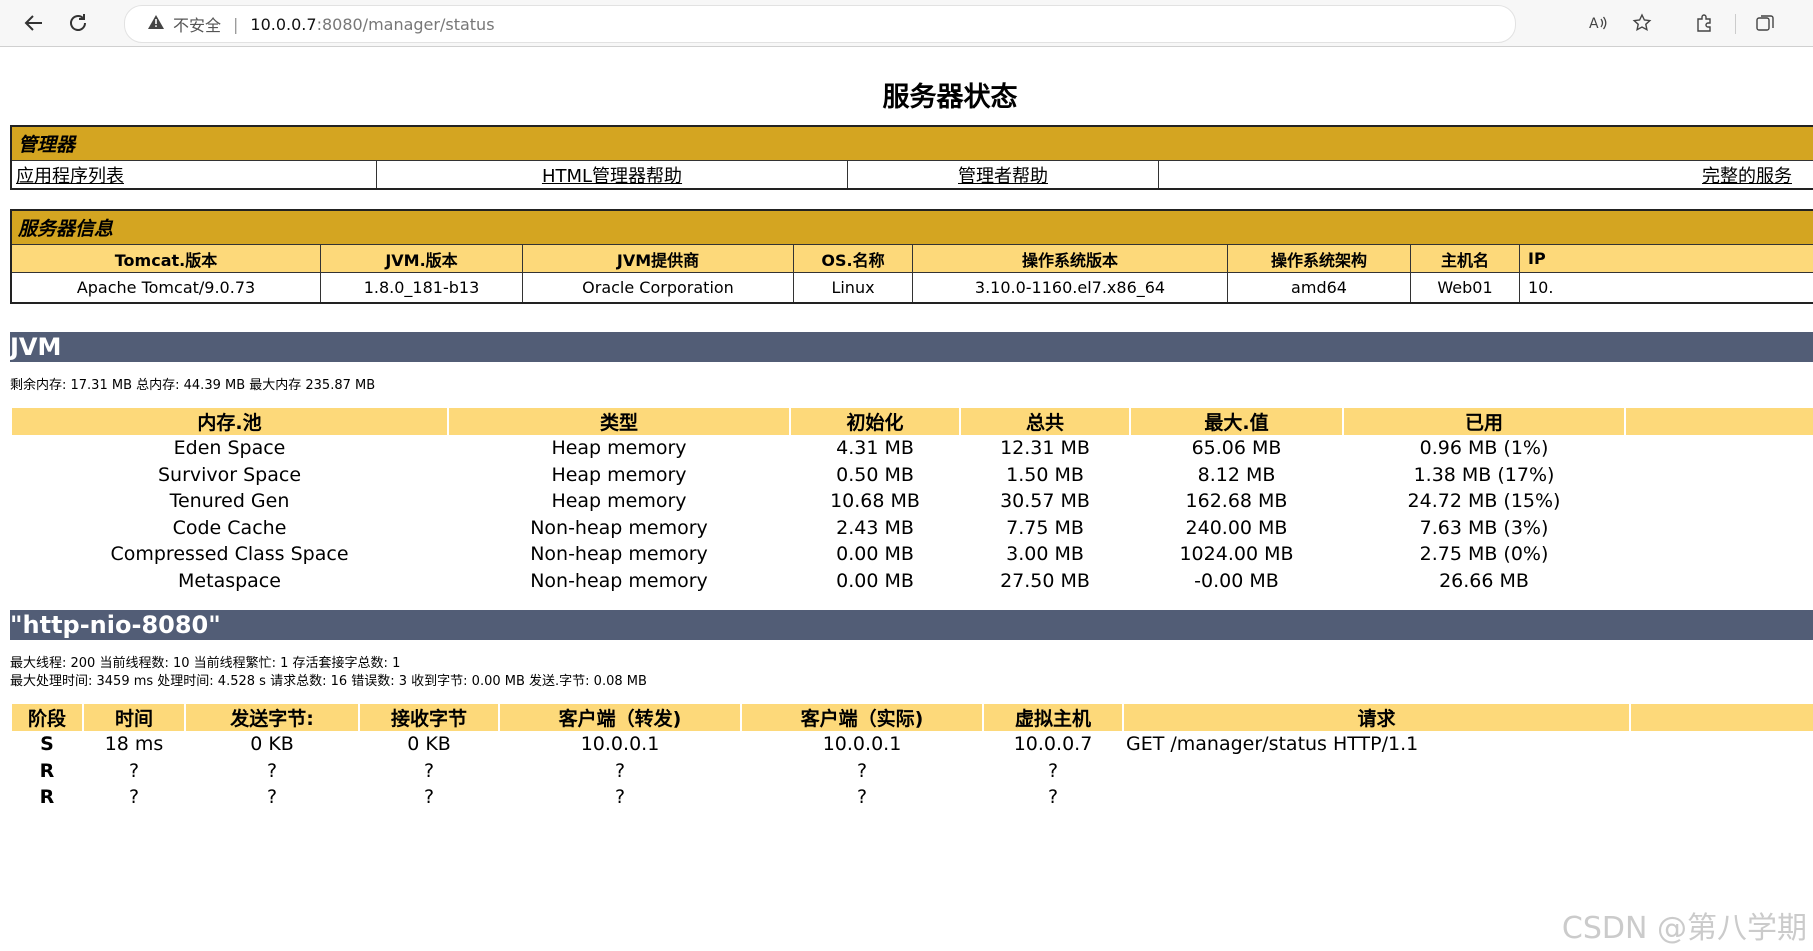  What do you see at coordinates (1236, 421) in the screenshot?
I see `col-header: 最大.值` at bounding box center [1236, 421].